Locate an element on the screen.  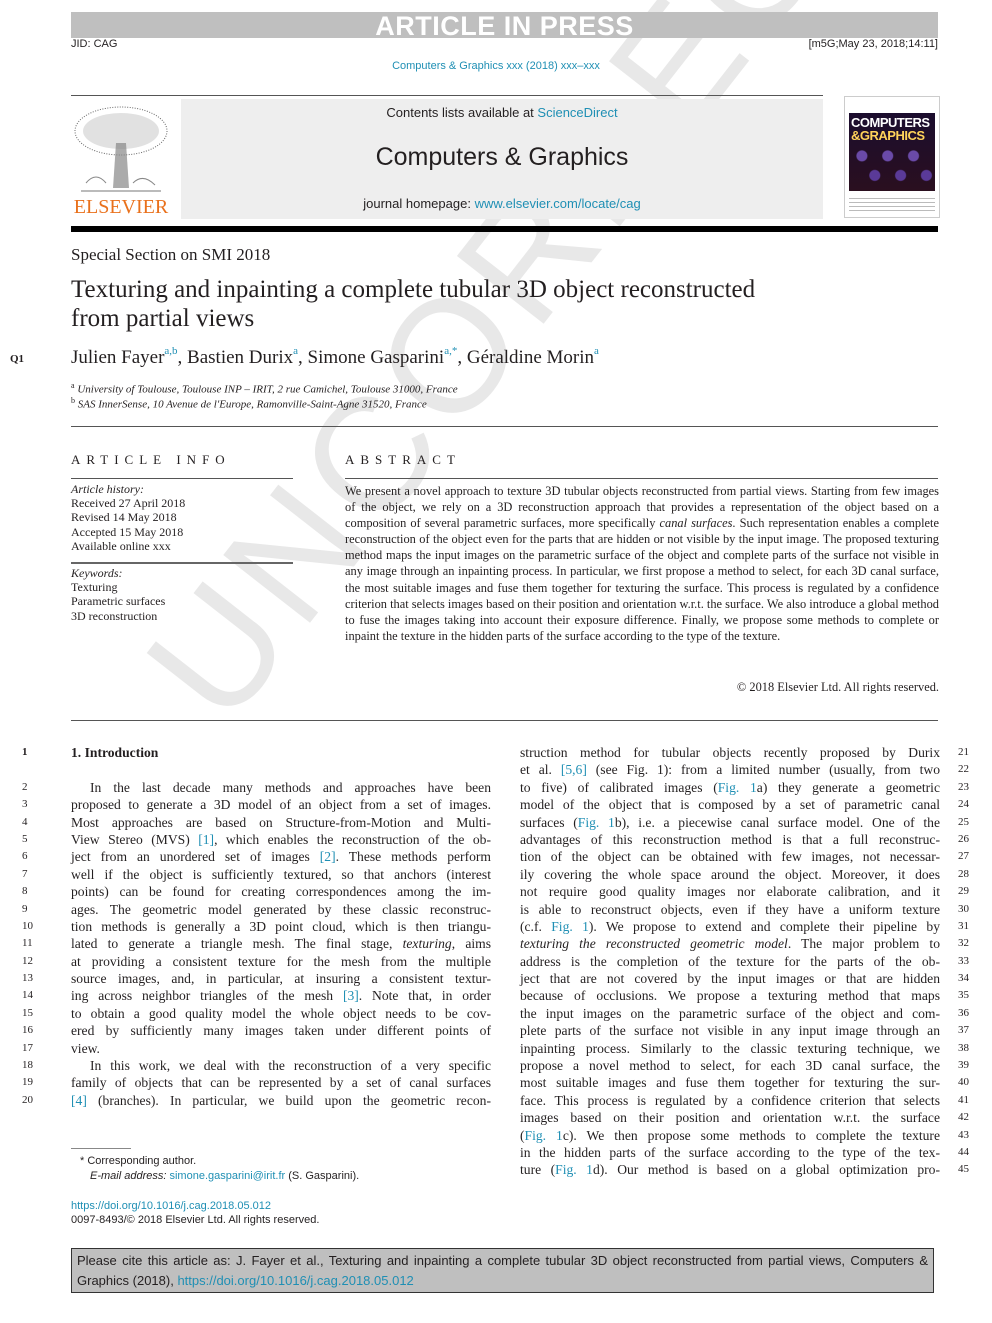
line-number: 10 is located at coordinates (27, 925).